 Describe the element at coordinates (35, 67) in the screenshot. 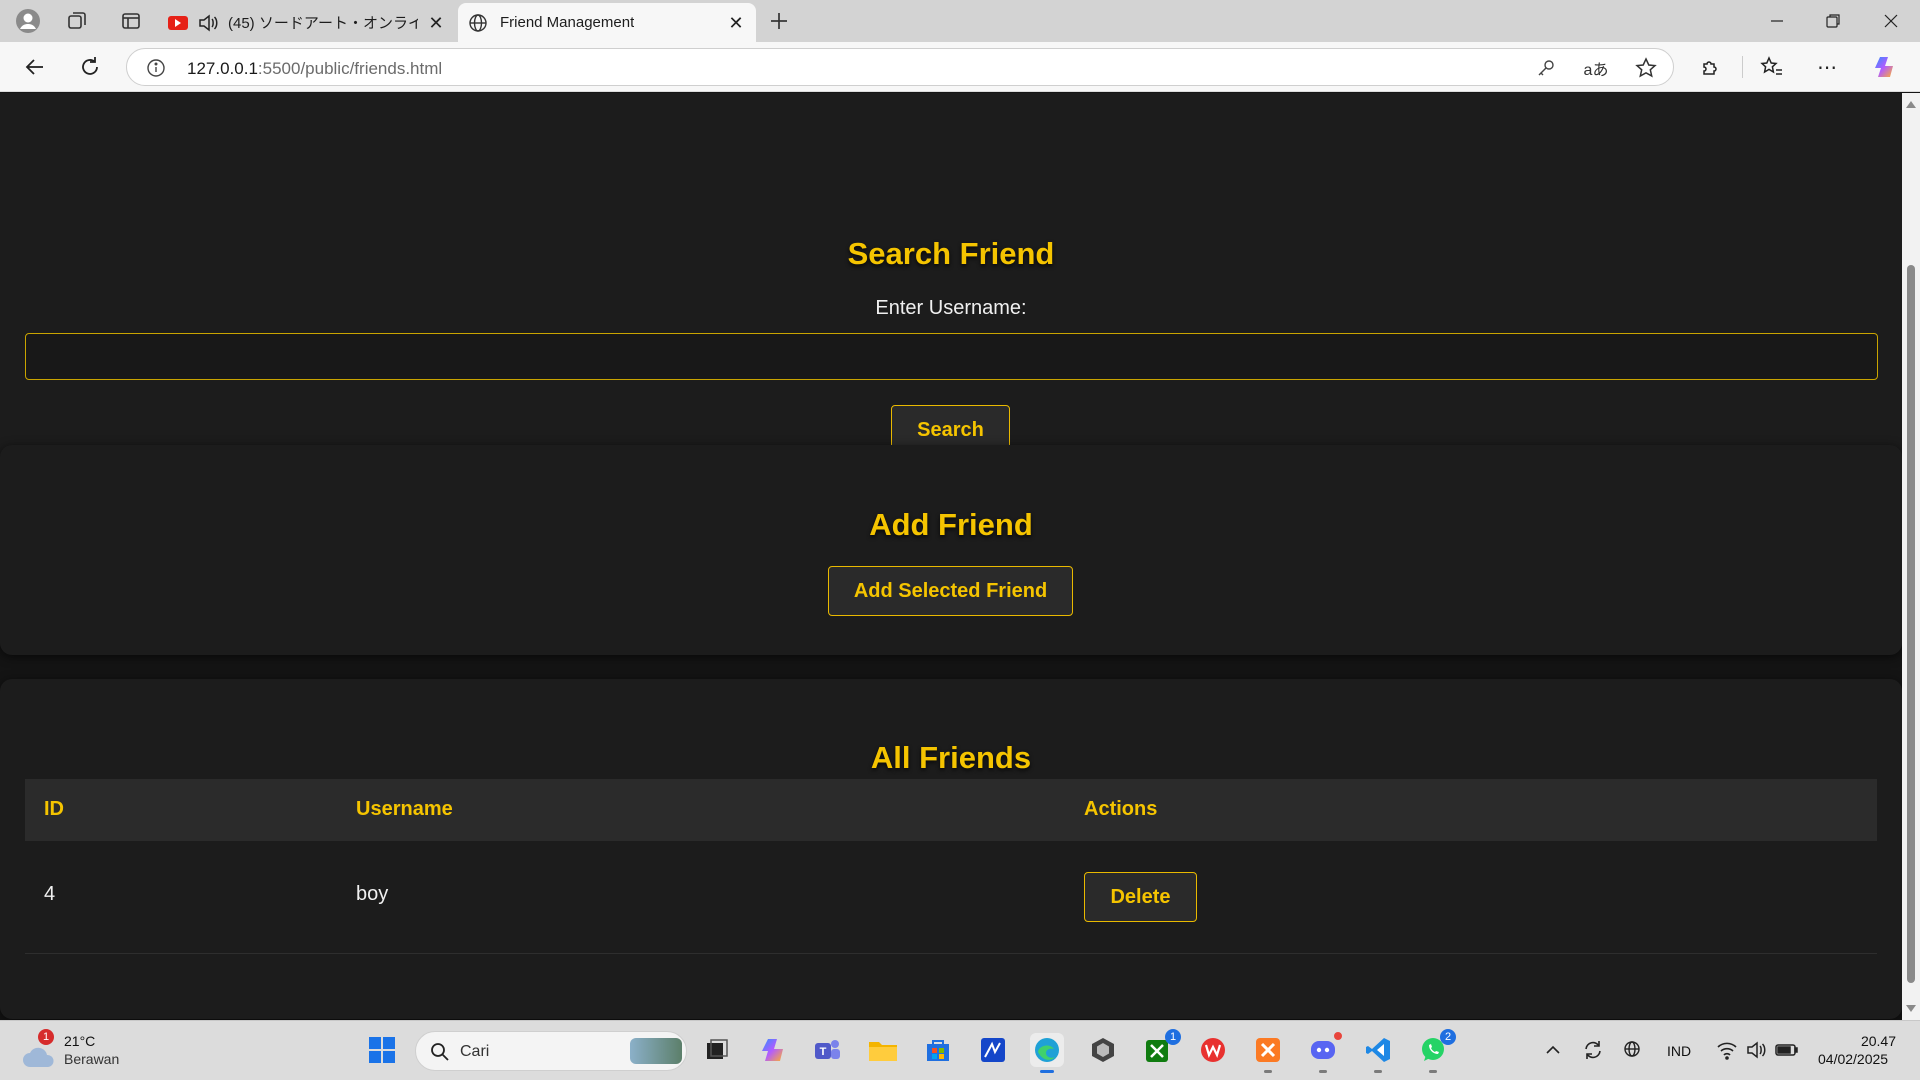

I see `back-icon` at that location.